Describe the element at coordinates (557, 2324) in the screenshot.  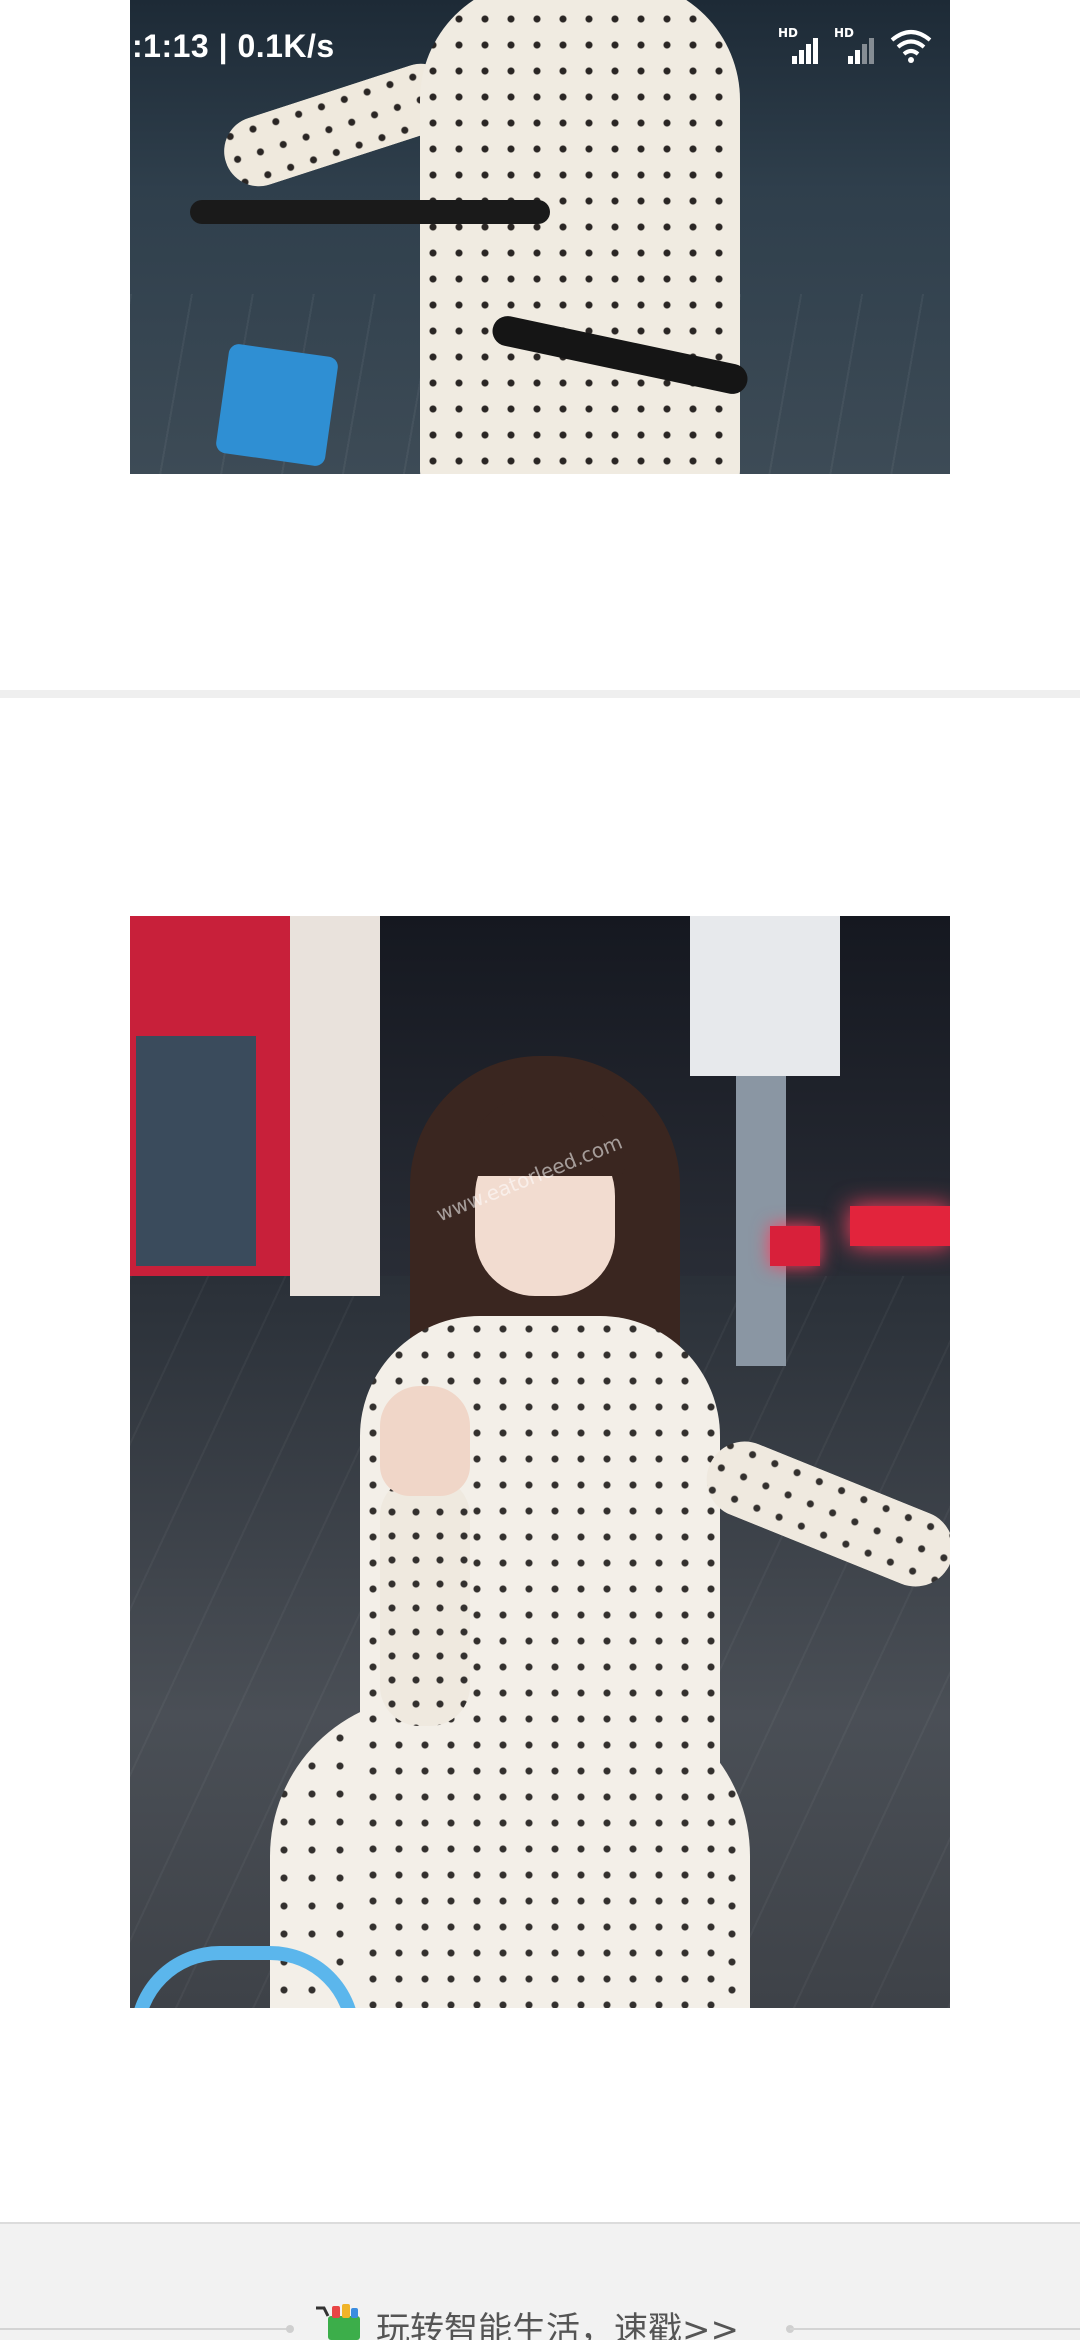
I see `promo-text: 玩转智能生活，速戳>>` at that location.